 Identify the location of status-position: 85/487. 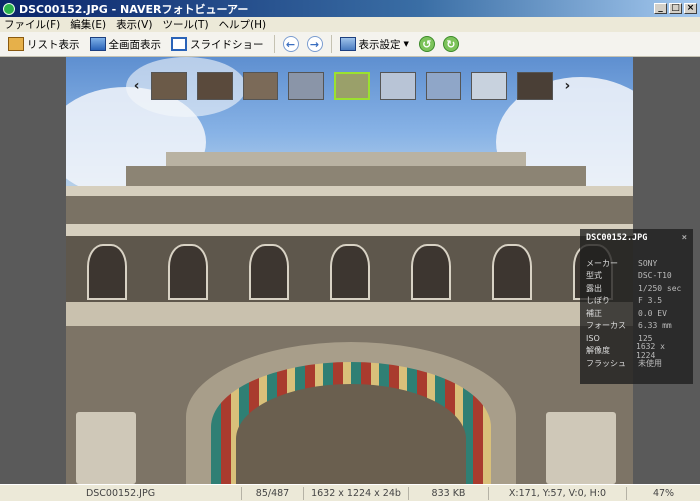
(273, 493).